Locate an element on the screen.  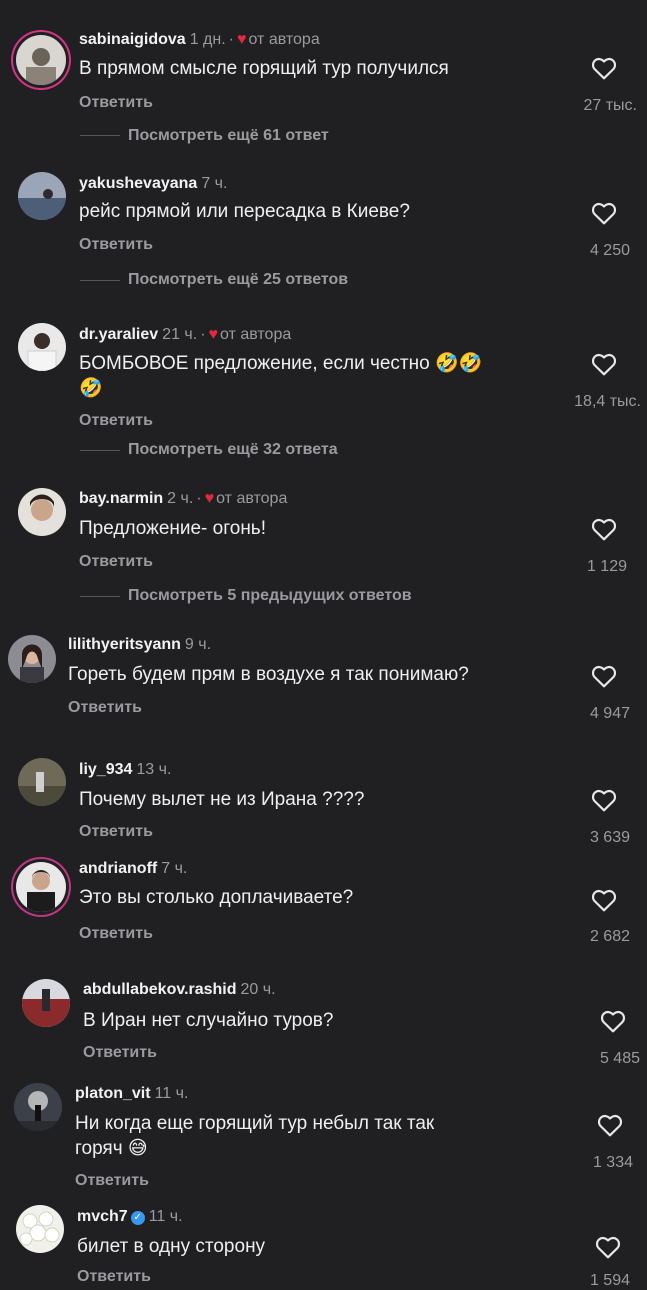
username: bay.narmin is located at coordinates (121, 498).